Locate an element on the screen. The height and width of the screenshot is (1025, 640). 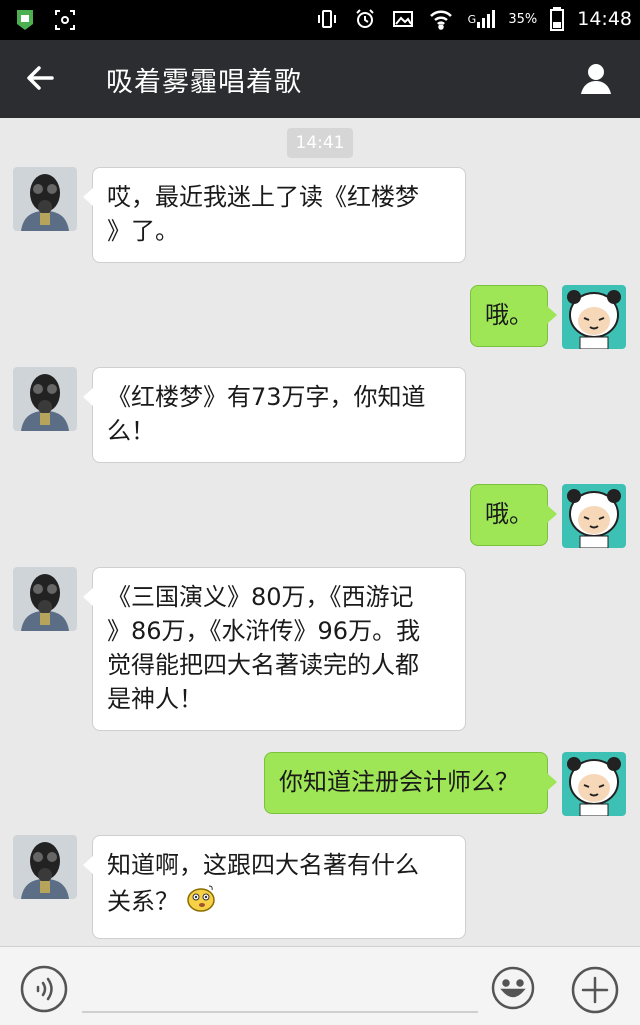
arrow-left-icon is located at coordinates (40, 78).